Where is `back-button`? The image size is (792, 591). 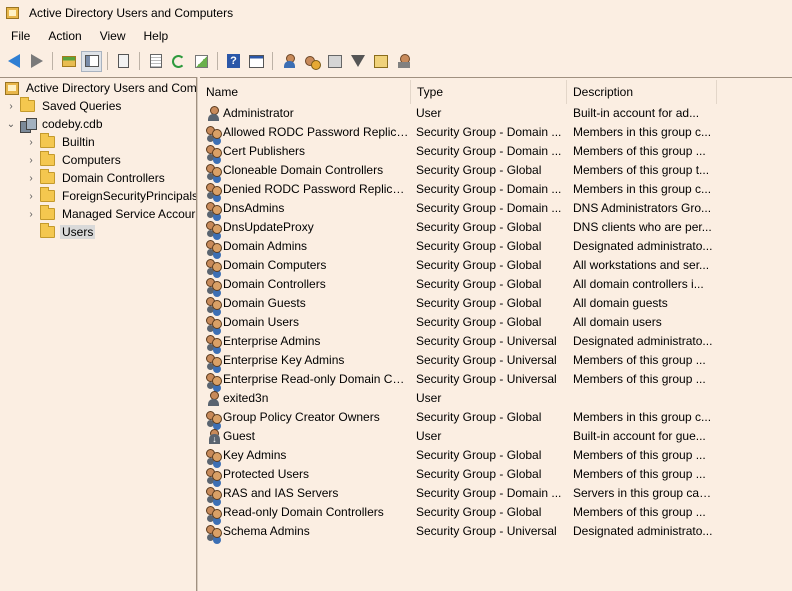
back-button is located at coordinates (13, 61).